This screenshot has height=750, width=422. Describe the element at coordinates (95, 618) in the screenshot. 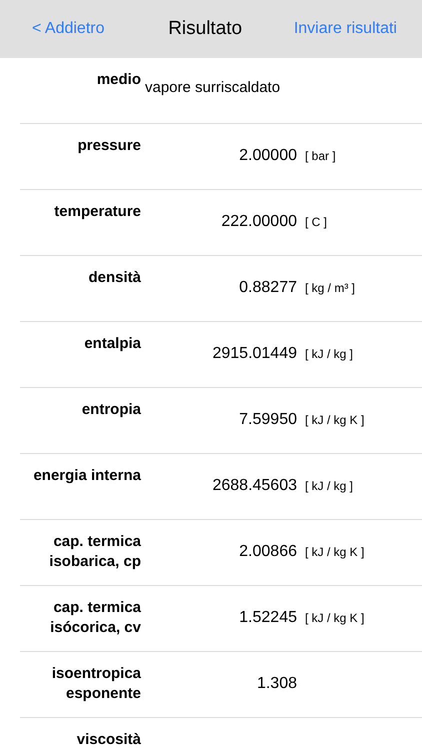

I see `property-label: cap. termica isócorica, cv` at that location.